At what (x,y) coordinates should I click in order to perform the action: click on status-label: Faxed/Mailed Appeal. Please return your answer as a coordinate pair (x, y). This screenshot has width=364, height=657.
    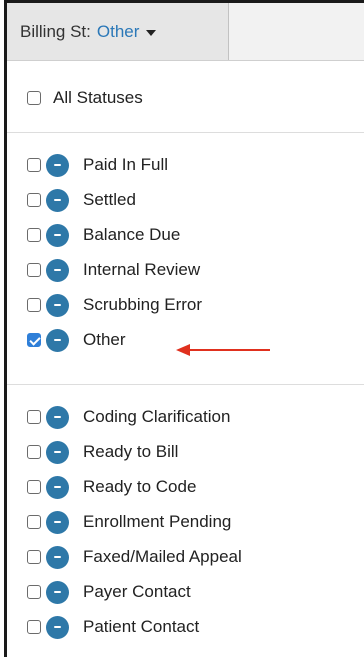
    Looking at the image, I should click on (162, 556).